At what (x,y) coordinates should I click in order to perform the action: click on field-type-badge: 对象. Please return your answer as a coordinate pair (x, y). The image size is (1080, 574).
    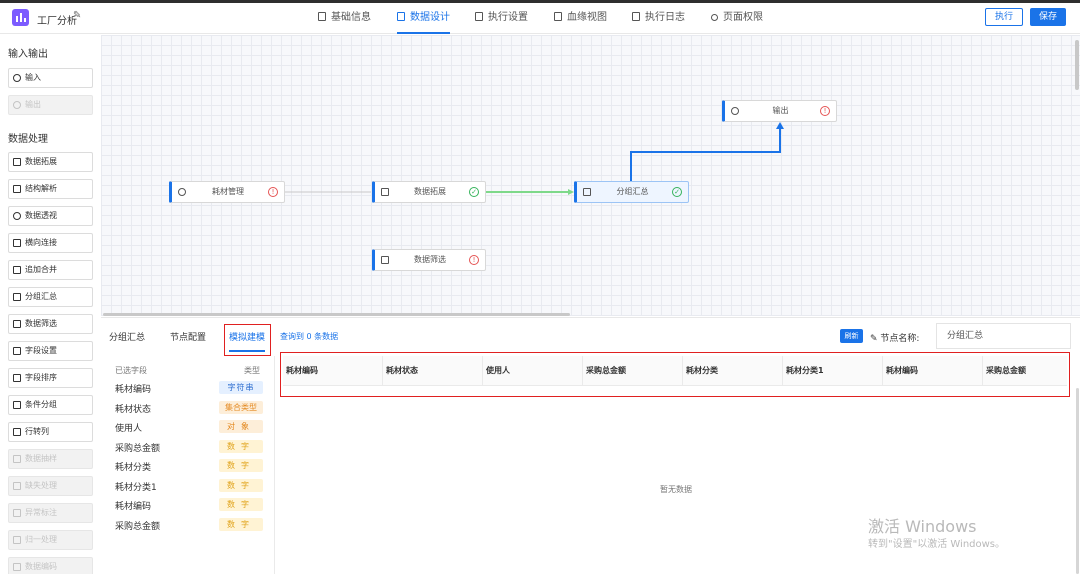
    Looking at the image, I should click on (241, 426).